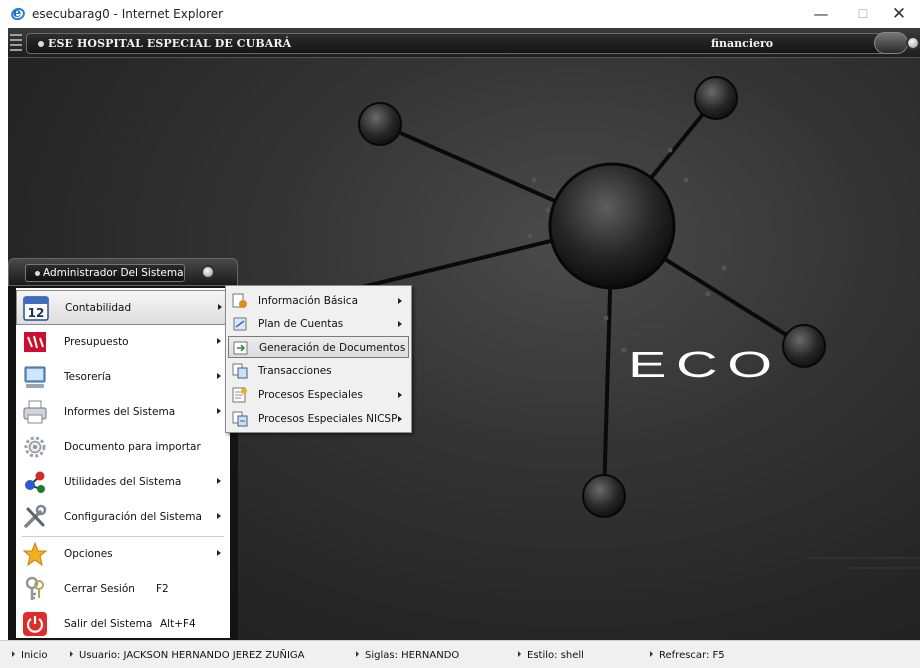 The image size is (920, 668). Describe the element at coordinates (318, 324) in the screenshot. I see `submenu-item-plan-cuentas: Plan de Cuentas` at that location.